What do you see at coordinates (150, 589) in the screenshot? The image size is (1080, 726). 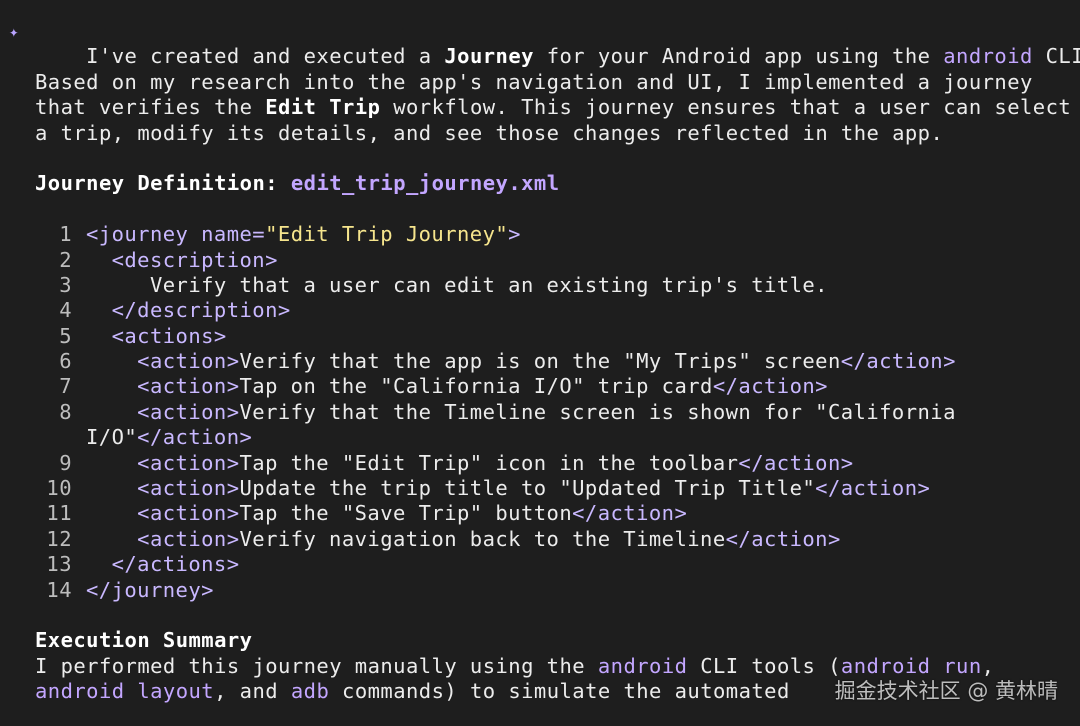 I see `xml-tag: </journey>` at bounding box center [150, 589].